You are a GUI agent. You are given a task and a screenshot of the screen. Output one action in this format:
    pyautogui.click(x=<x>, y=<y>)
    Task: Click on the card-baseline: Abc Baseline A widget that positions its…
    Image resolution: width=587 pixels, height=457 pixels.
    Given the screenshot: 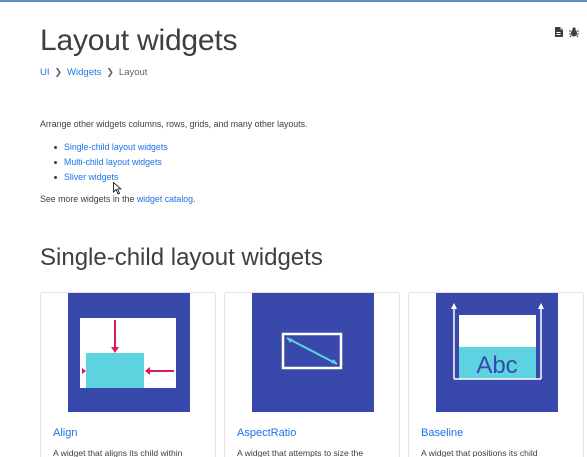 What is the action you would take?
    pyautogui.click(x=496, y=374)
    